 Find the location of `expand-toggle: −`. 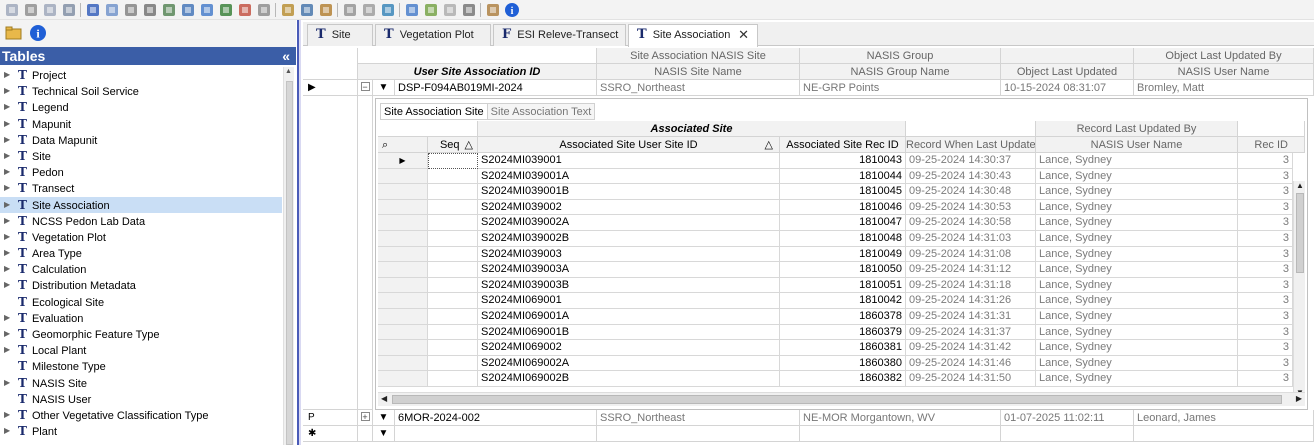

expand-toggle: − is located at coordinates (365, 88).